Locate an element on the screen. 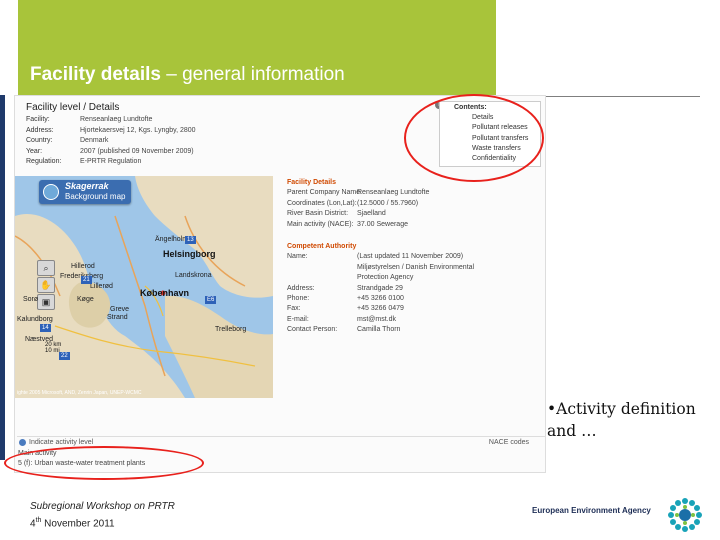  nace-codes-link: NACE codes is located at coordinates (509, 442).